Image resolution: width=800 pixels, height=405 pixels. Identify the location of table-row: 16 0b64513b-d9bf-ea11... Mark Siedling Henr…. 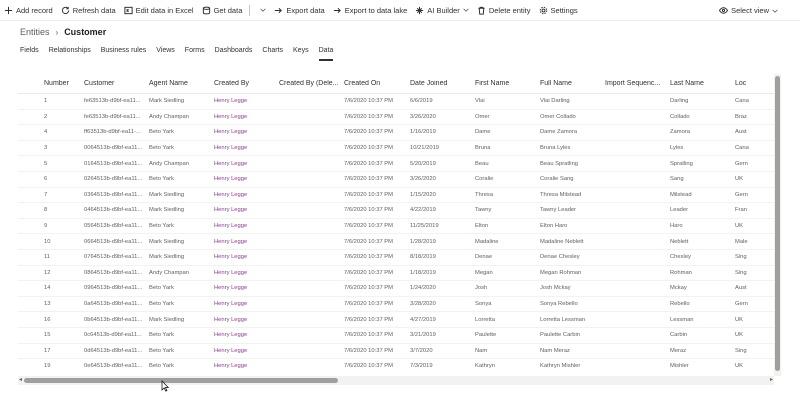
(396, 320).